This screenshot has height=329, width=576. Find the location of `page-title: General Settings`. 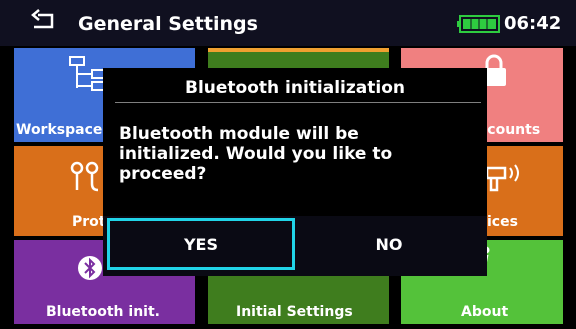

page-title: General Settings is located at coordinates (168, 24).